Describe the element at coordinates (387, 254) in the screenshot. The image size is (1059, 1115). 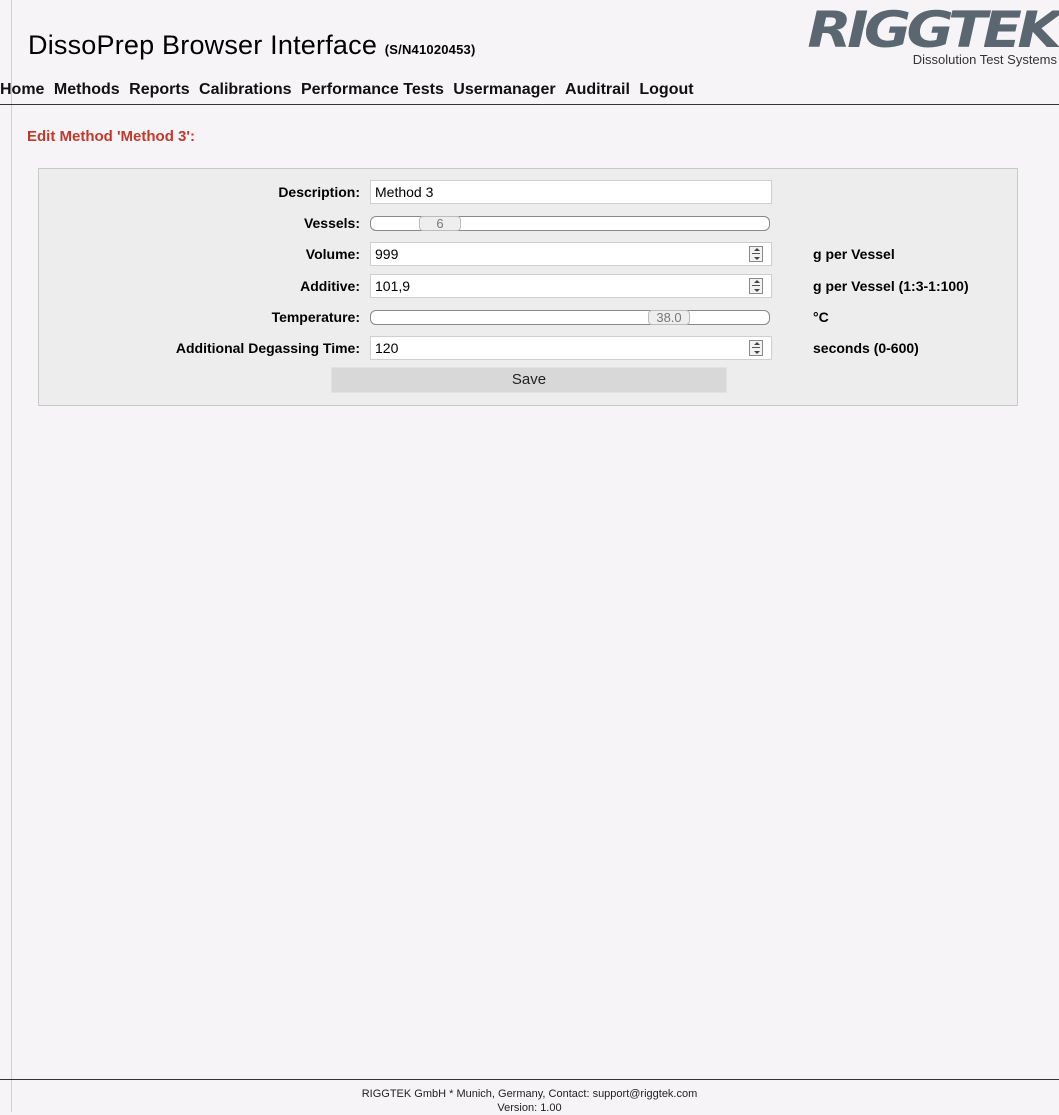
I see `volume-value: 999` at that location.